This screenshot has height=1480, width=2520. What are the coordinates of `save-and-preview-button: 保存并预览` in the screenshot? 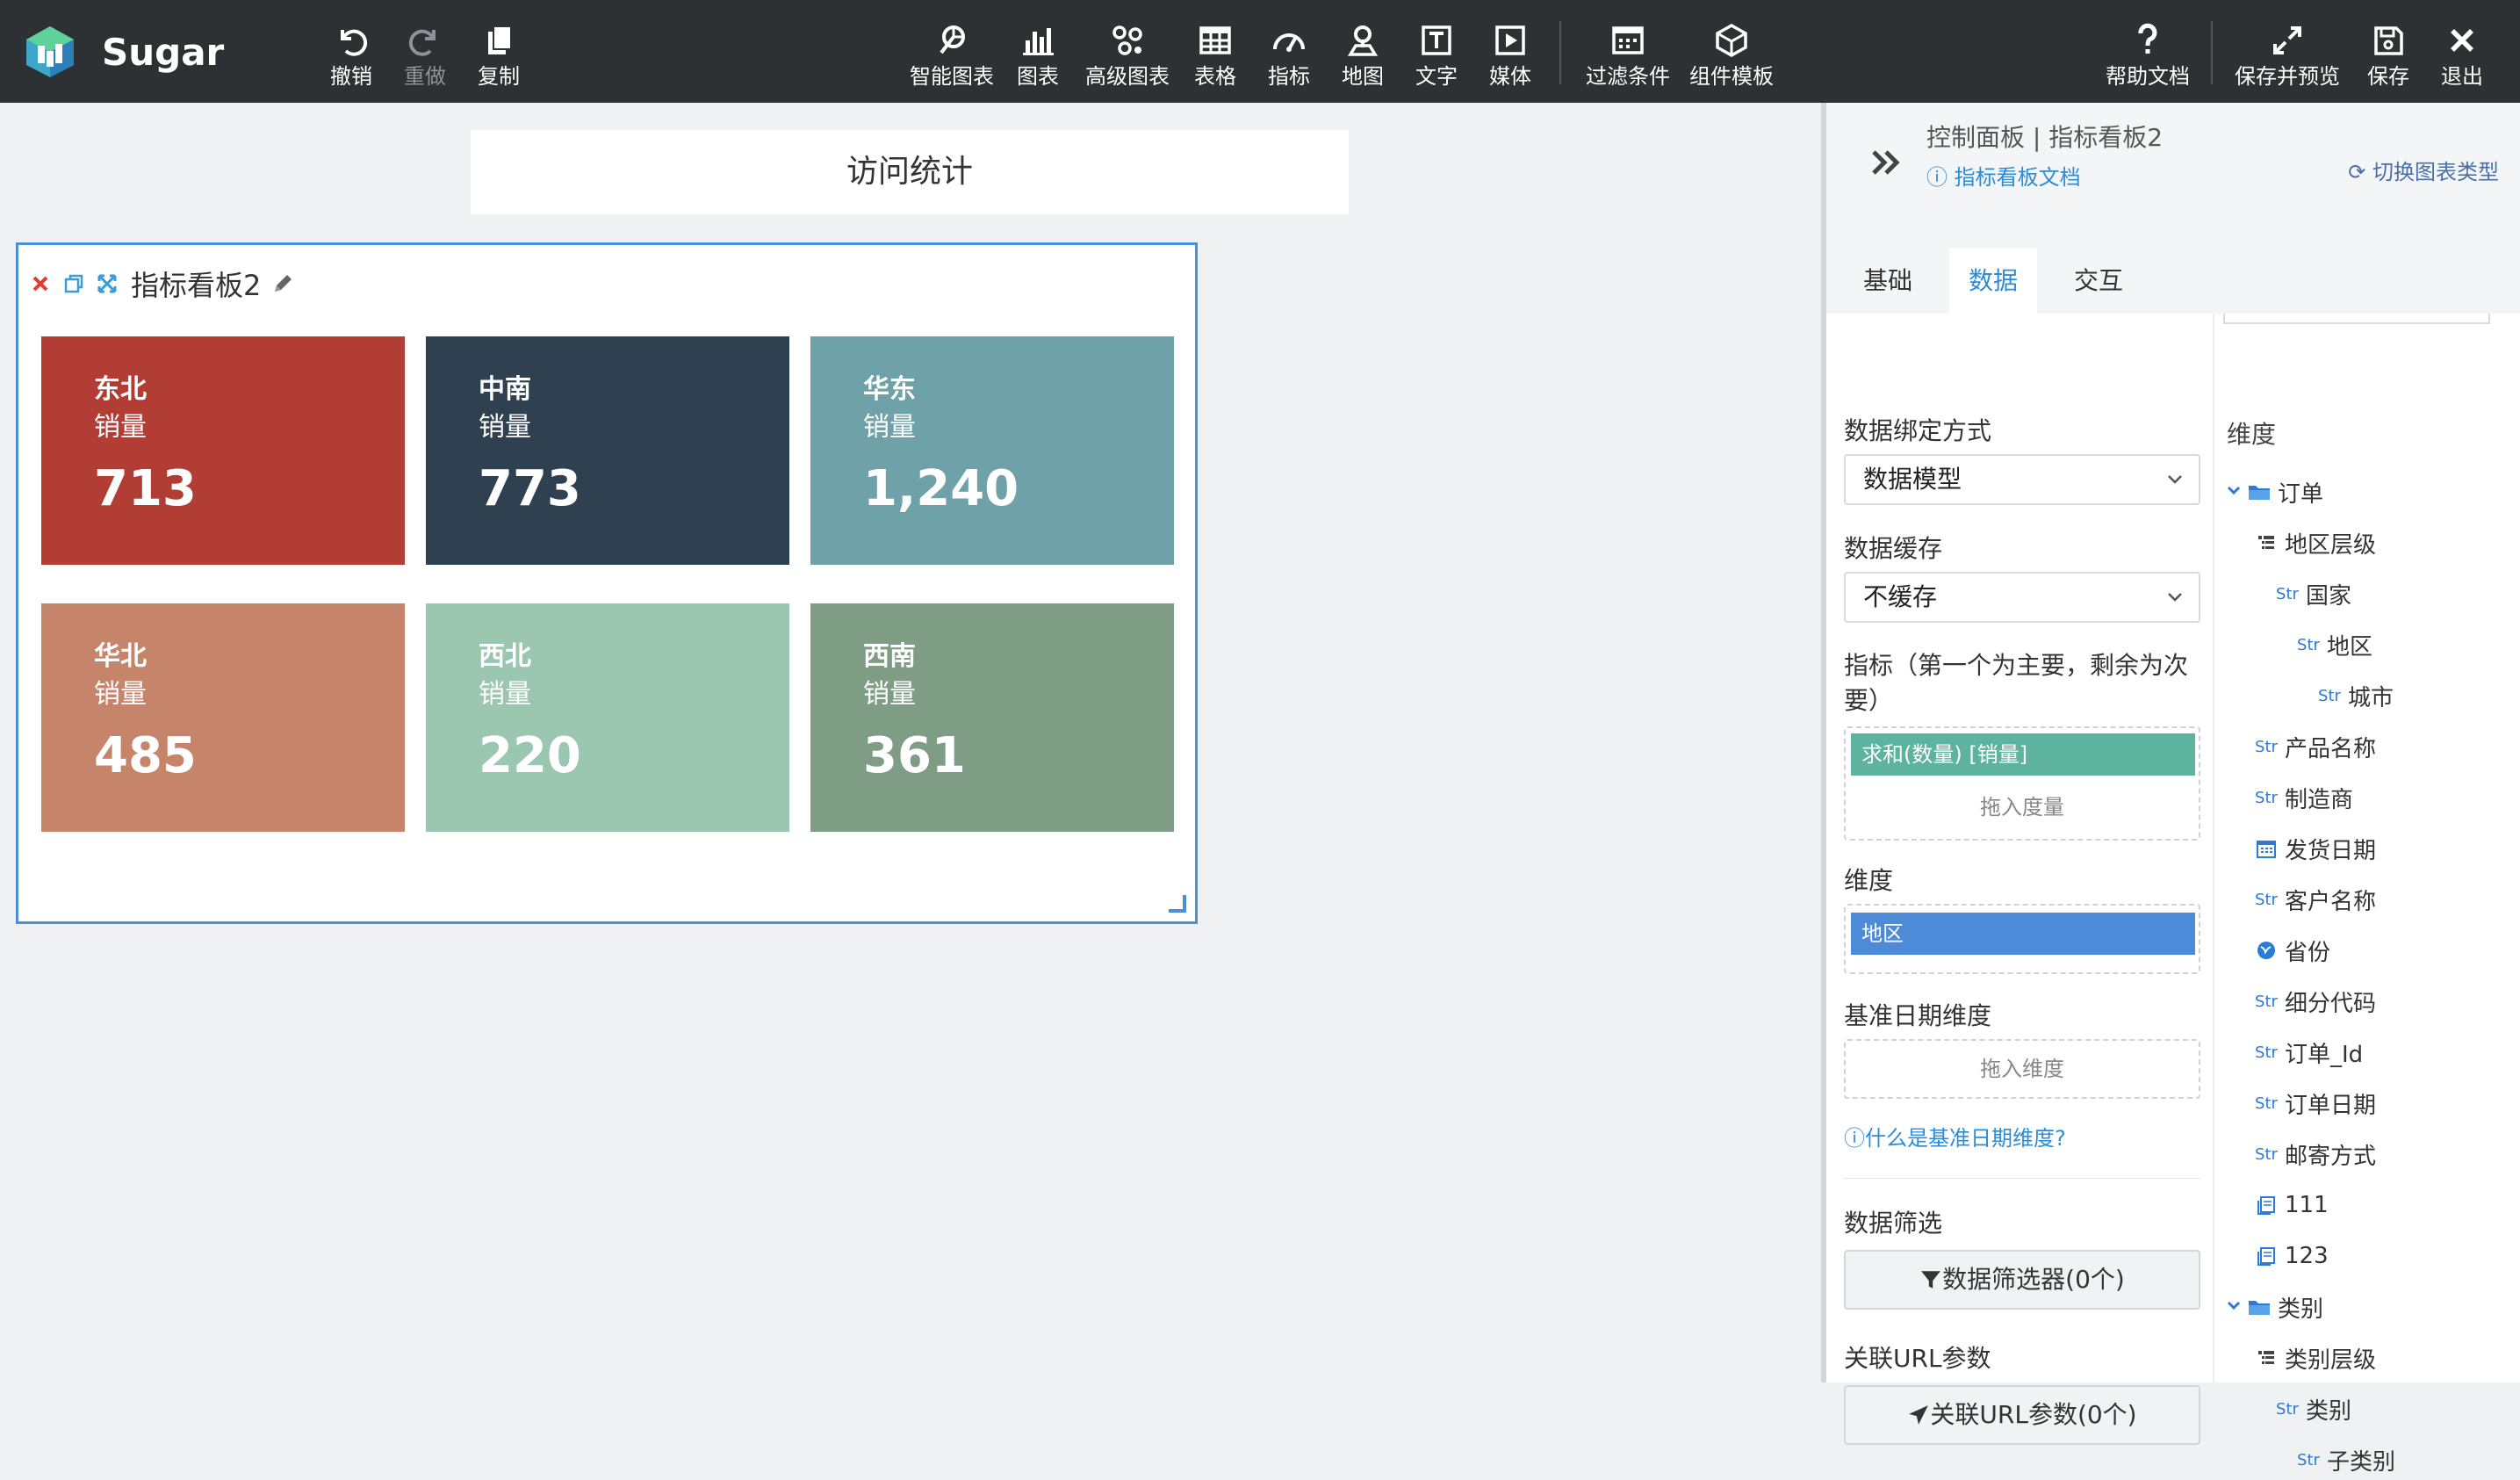 It's located at (2287, 53).